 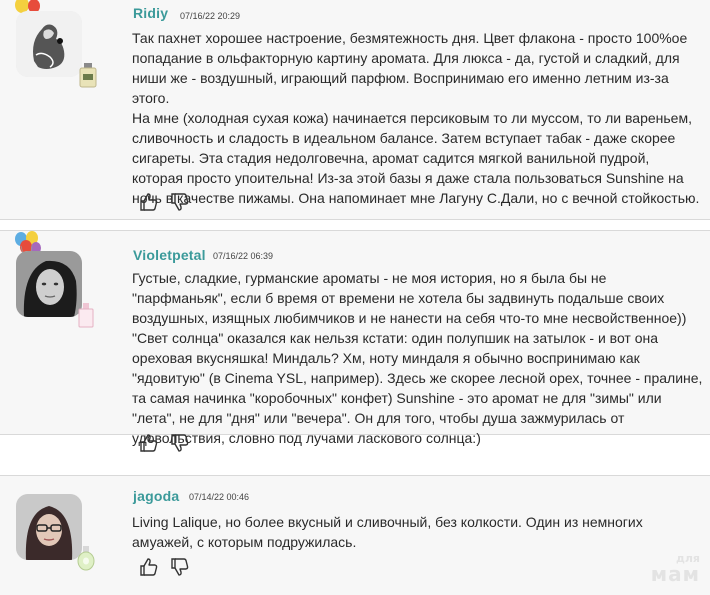 I want to click on site-watermark: для мам, so click(x=670, y=568).